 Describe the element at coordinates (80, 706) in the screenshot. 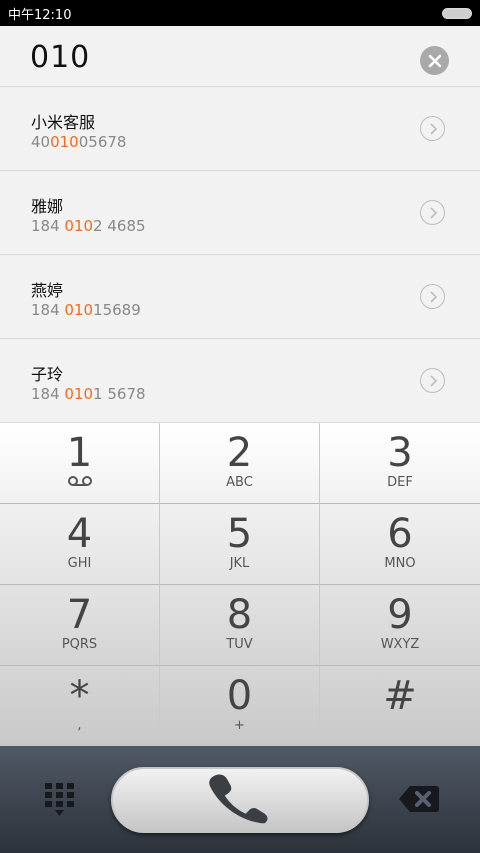

I see `key-star: * ,` at that location.